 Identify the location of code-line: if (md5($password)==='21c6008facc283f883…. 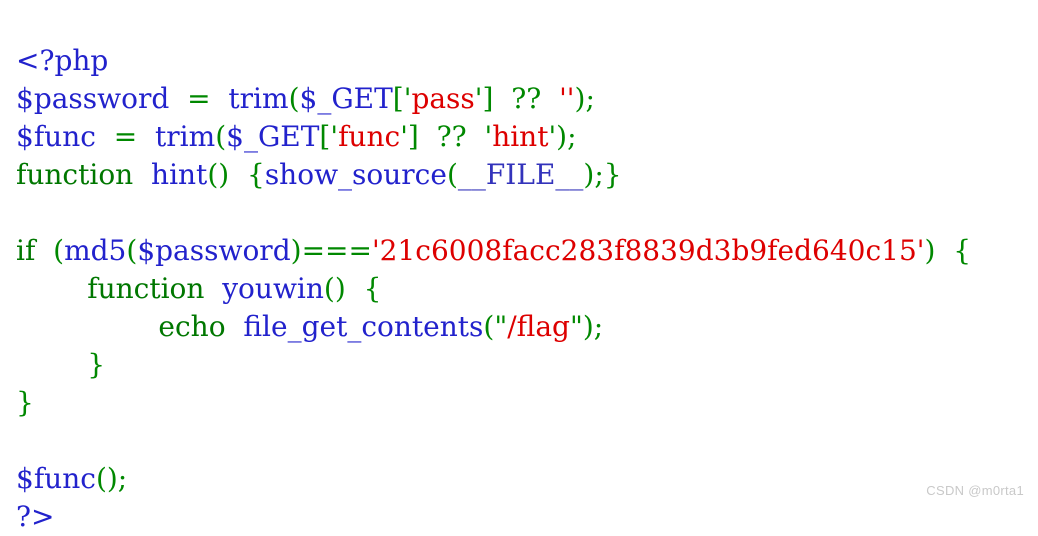
(527, 251).